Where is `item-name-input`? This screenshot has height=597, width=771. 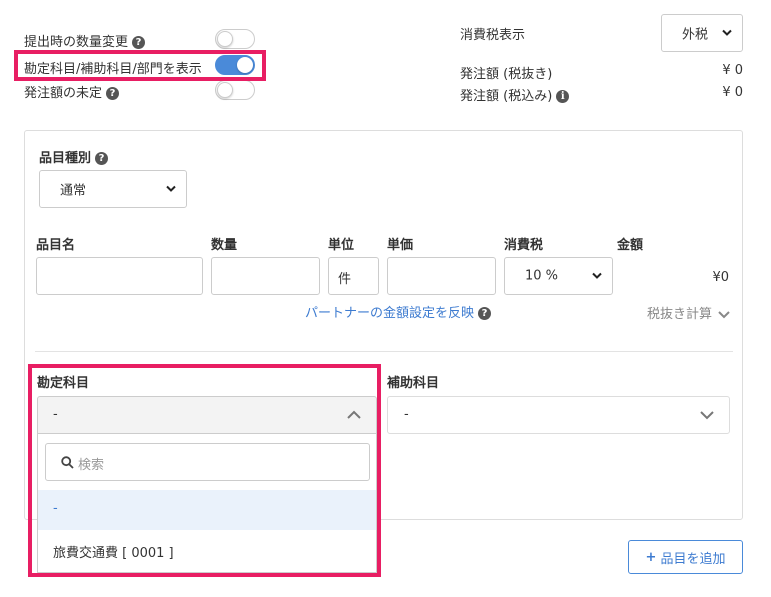 item-name-input is located at coordinates (119, 276).